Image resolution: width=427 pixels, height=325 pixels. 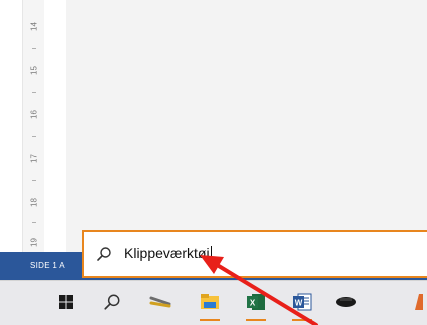 I want to click on taskbar: X W, so click(x=213, y=302).